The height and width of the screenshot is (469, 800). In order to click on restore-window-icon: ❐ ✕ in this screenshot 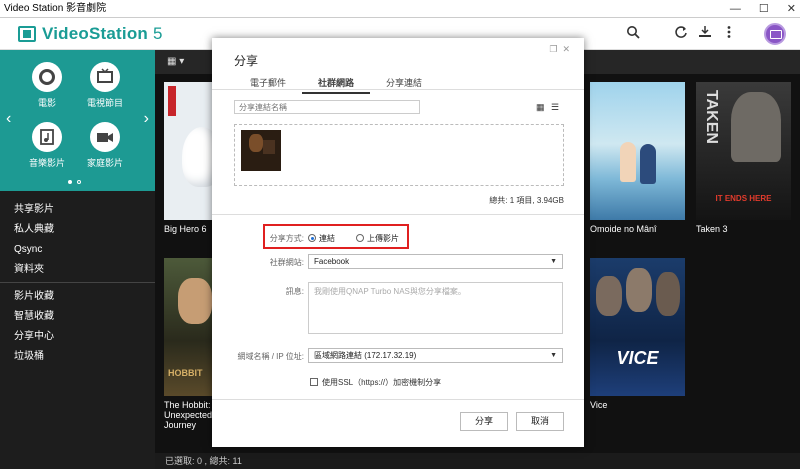, I will do `click(559, 49)`.